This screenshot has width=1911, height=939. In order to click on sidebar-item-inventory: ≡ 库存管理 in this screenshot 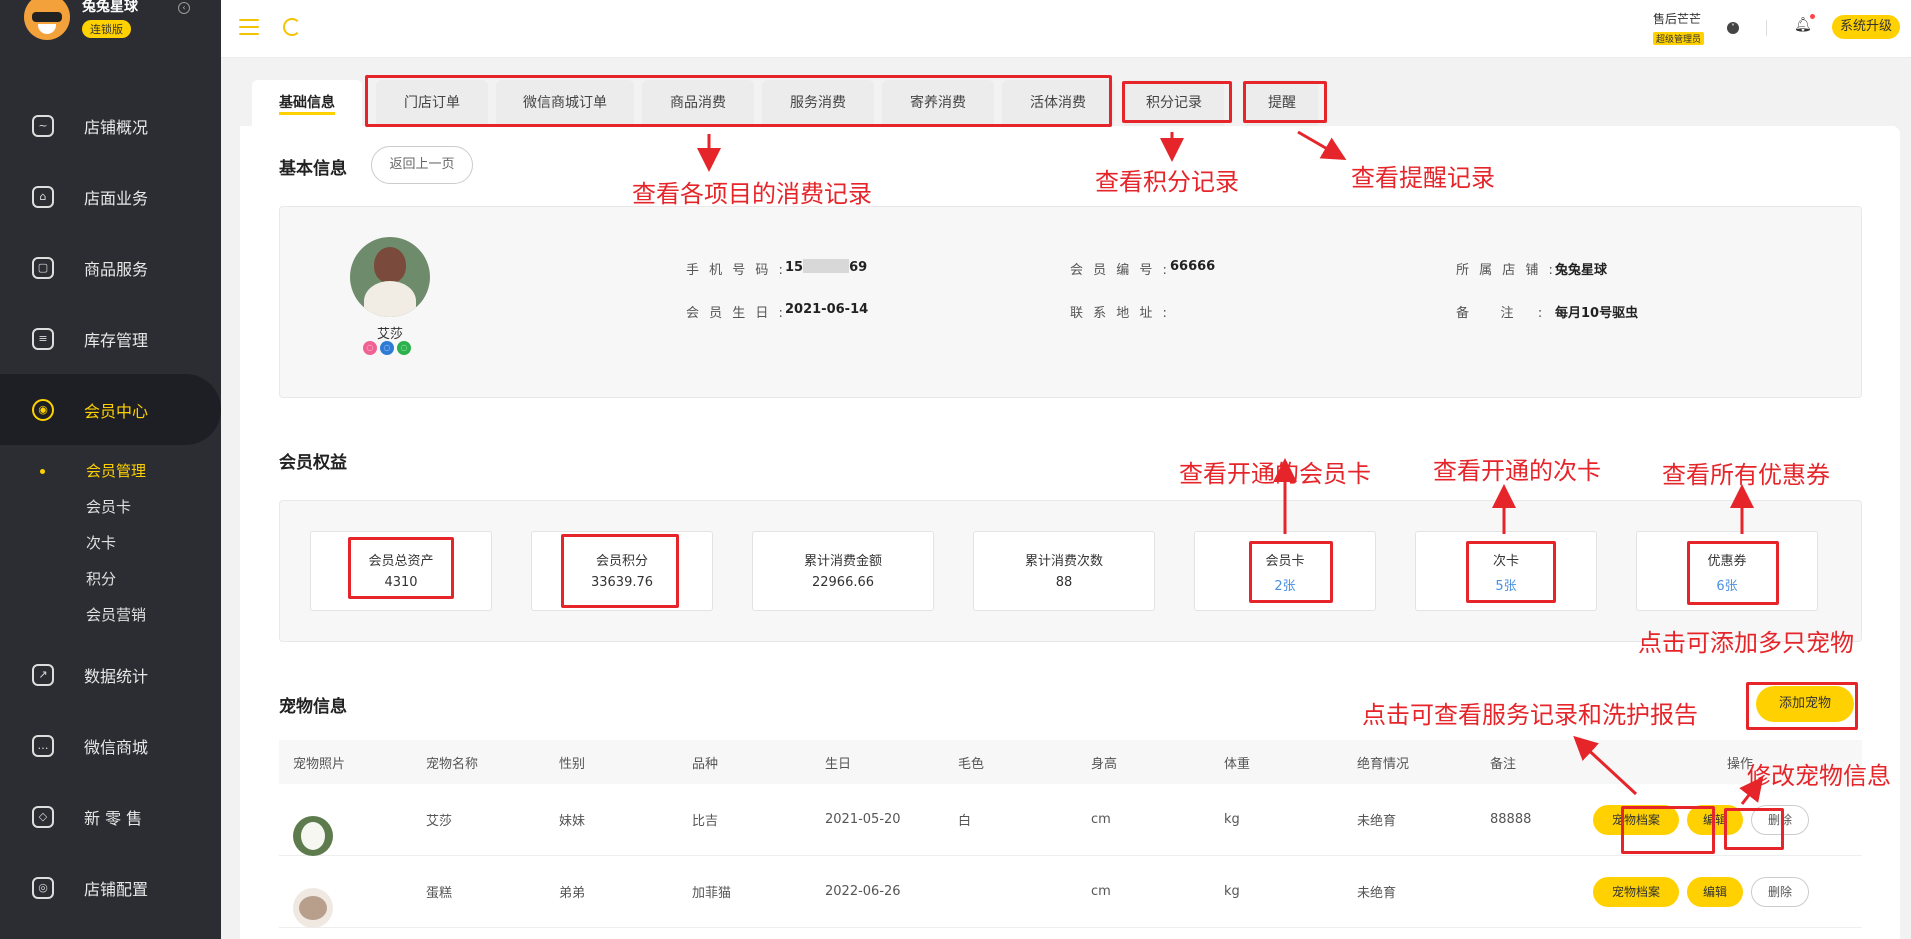, I will do `click(110, 338)`.